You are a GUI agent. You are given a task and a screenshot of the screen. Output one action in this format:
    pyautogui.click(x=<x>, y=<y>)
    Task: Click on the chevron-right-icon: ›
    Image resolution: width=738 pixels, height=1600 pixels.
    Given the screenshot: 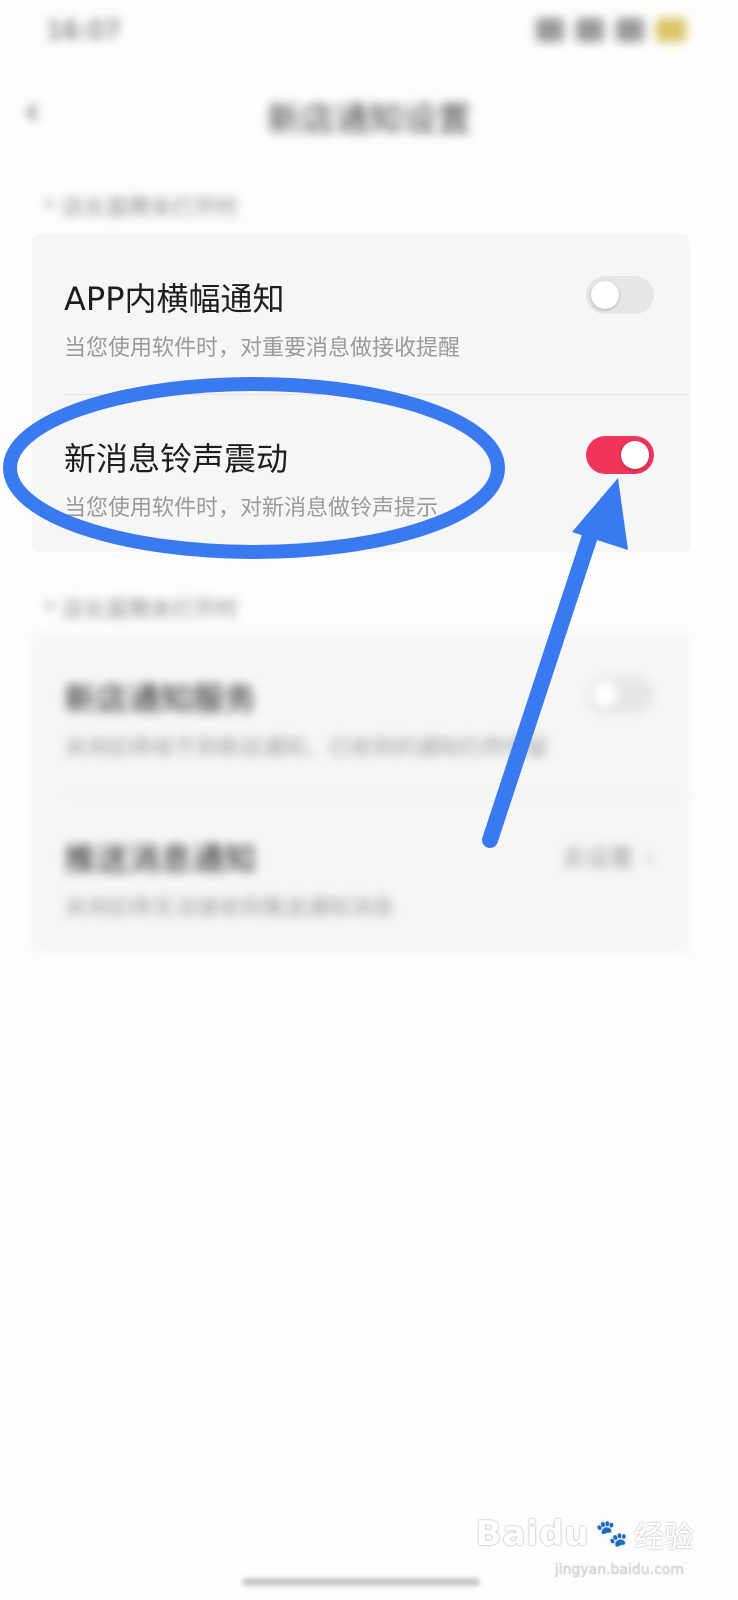 What is the action you would take?
    pyautogui.click(x=648, y=858)
    